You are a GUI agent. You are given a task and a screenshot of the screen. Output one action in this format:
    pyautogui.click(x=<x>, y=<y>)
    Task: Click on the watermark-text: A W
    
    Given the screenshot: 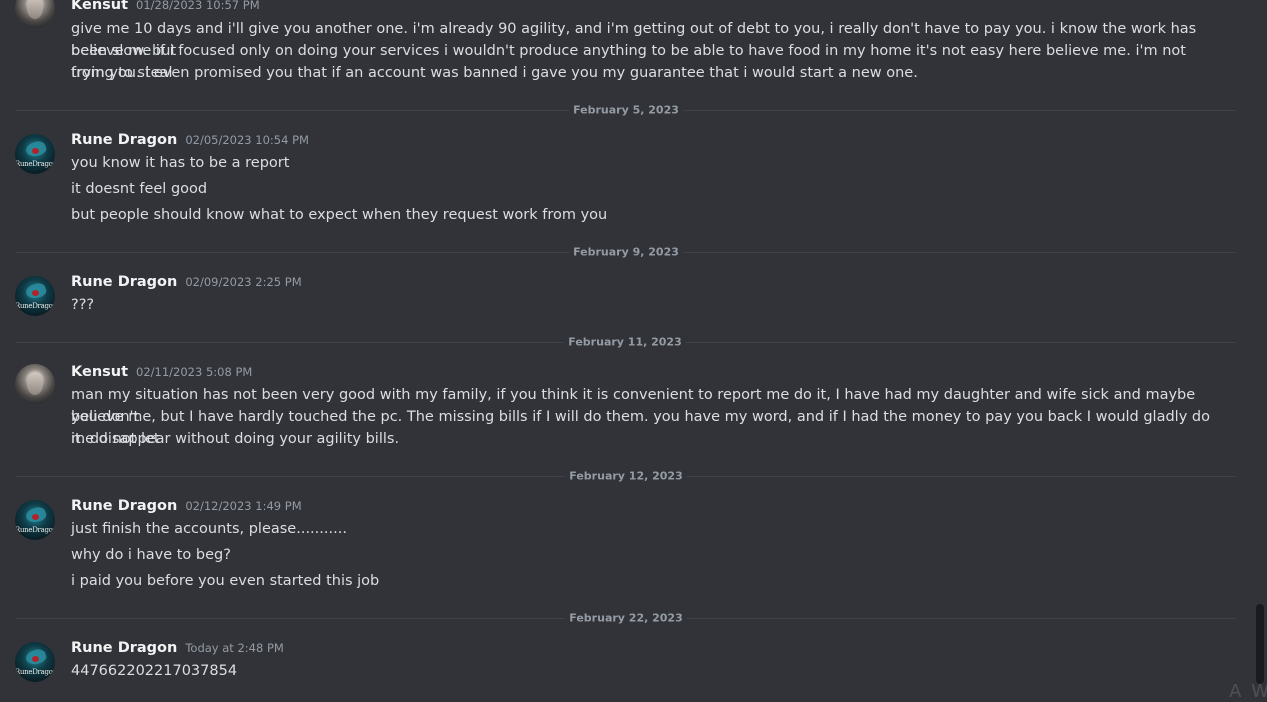 What is the action you would take?
    pyautogui.click(x=1248, y=691)
    